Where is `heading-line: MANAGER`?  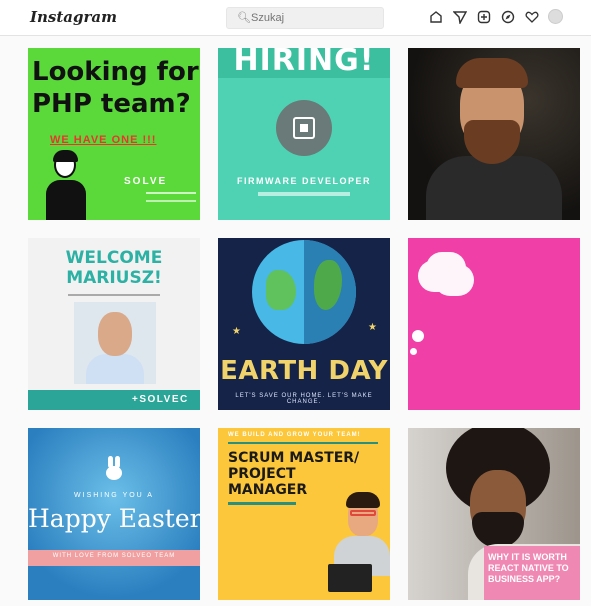 heading-line: MANAGER is located at coordinates (268, 490).